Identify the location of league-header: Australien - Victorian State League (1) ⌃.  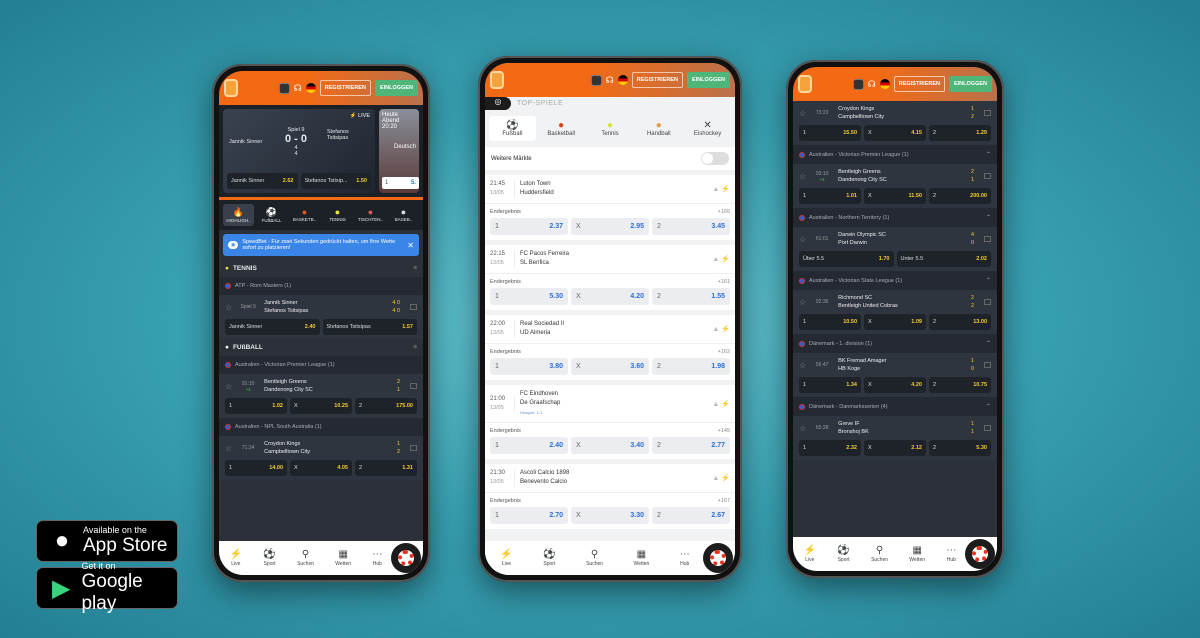
(895, 280).